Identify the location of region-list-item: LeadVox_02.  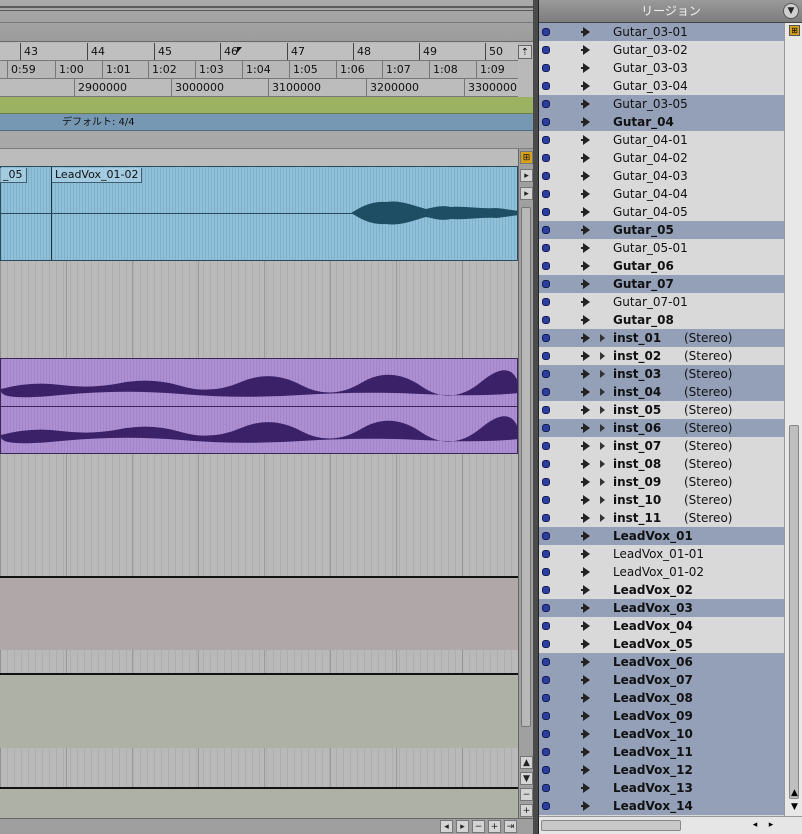
(661, 590).